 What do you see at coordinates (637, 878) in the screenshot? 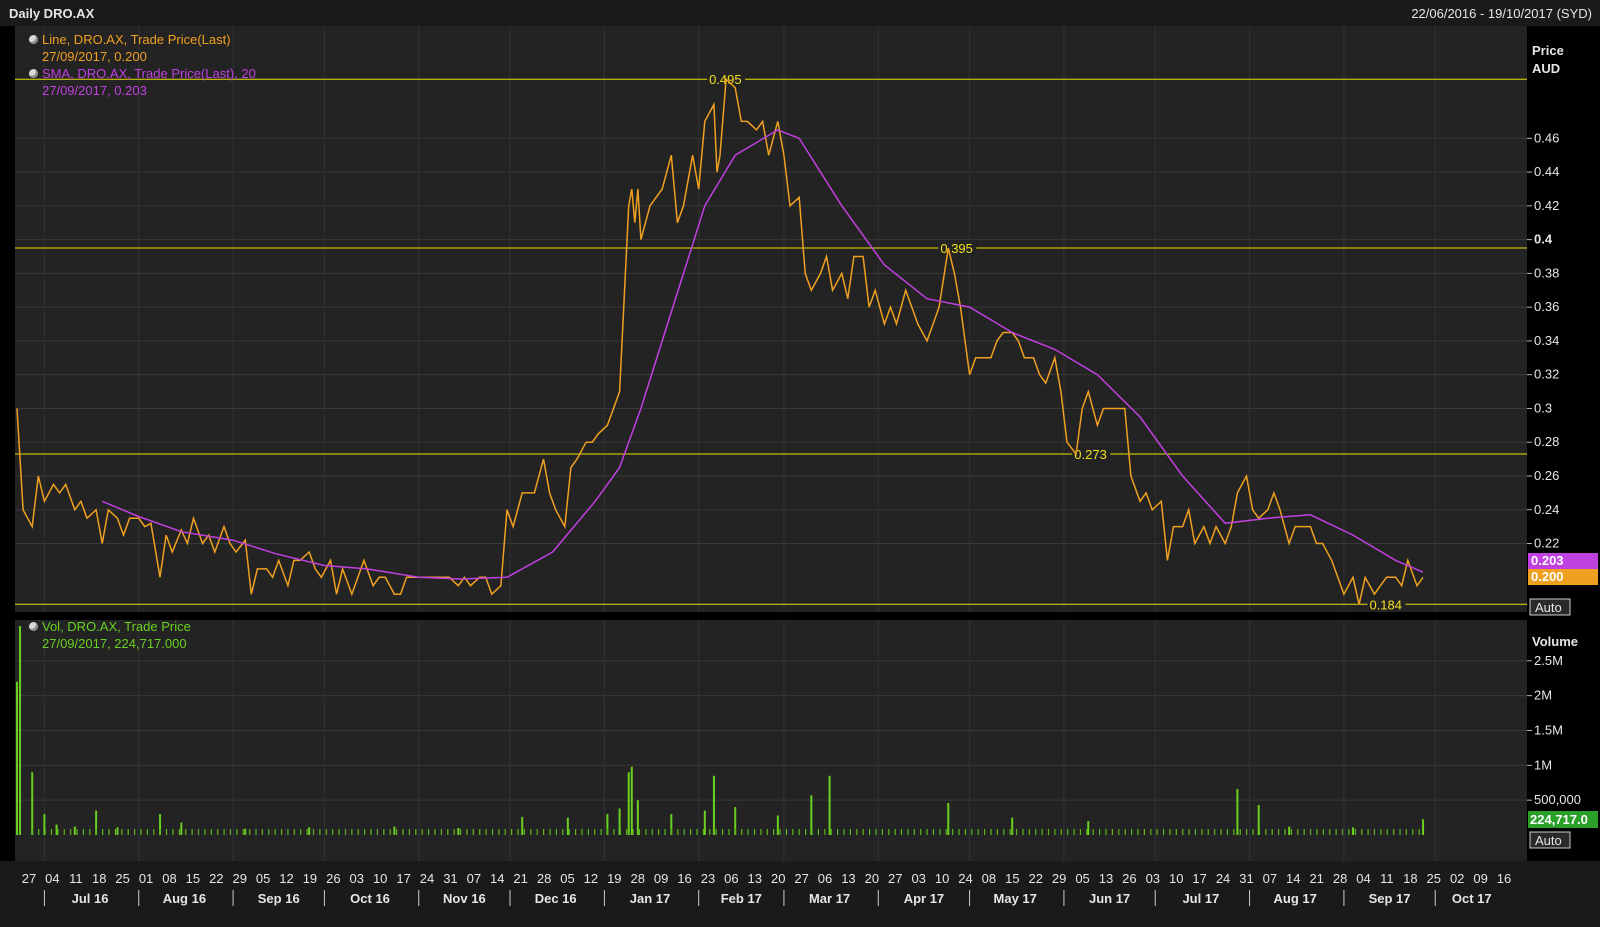
I see `x-day-label: 28` at bounding box center [637, 878].